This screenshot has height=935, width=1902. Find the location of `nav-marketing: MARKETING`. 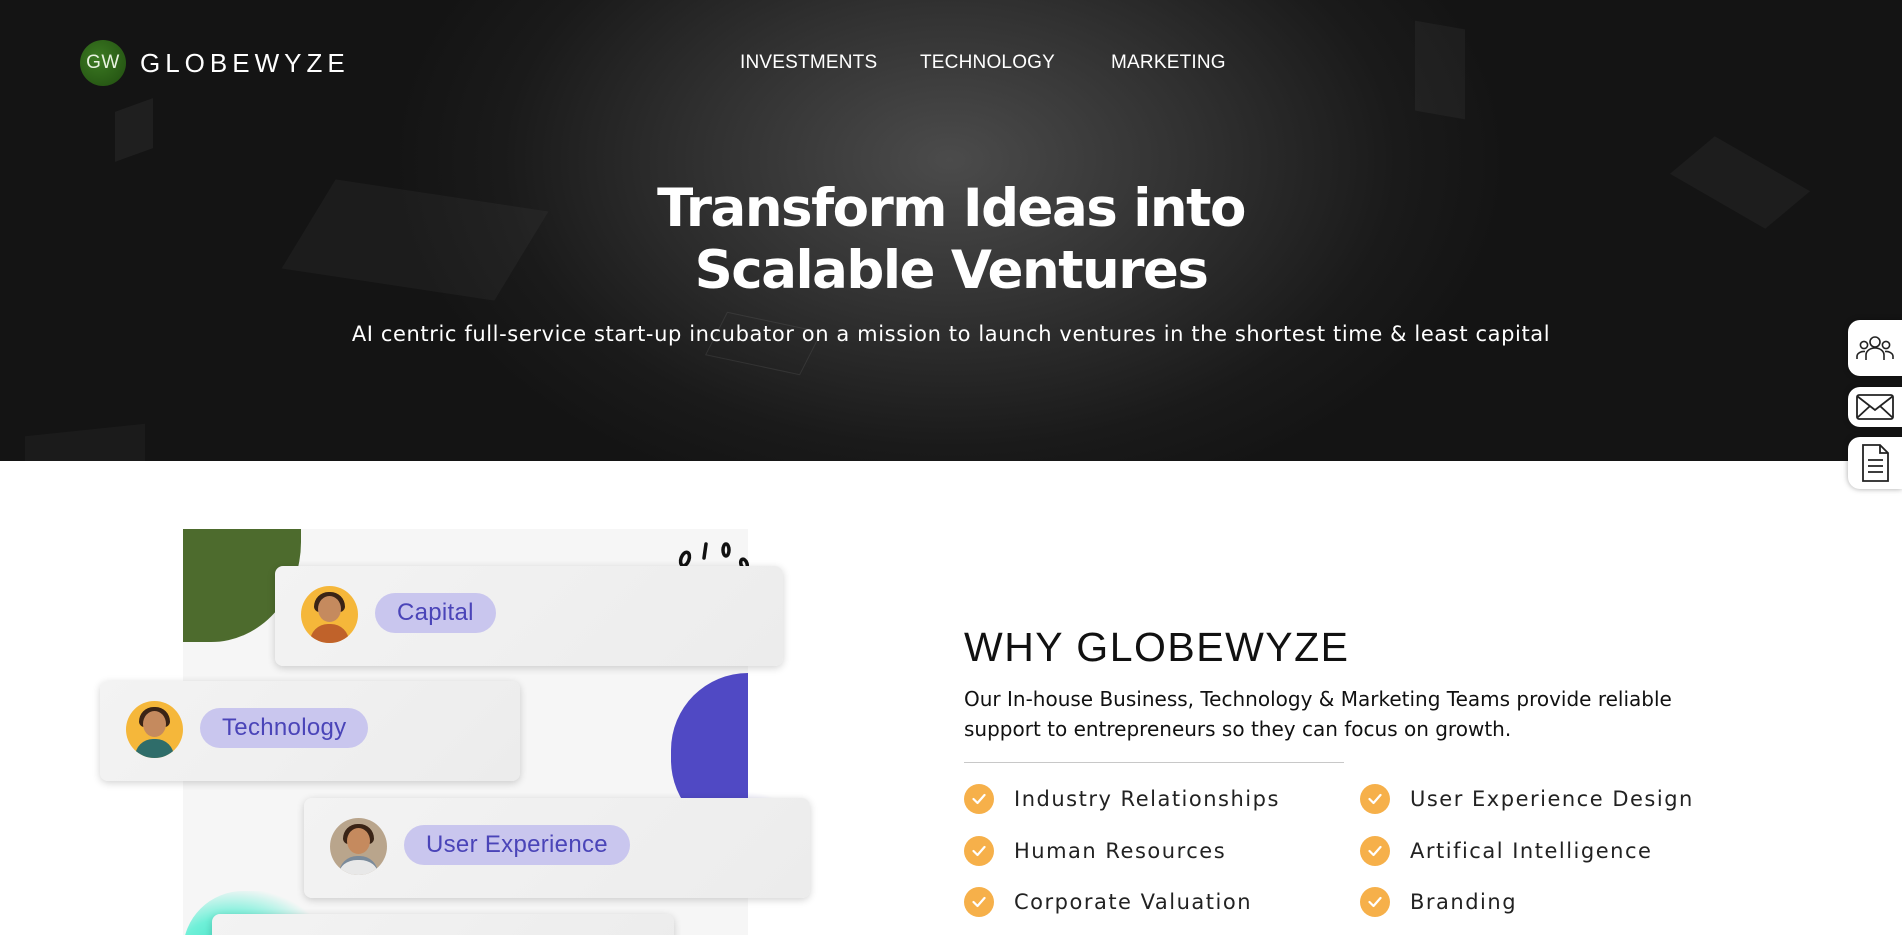

nav-marketing: MARKETING is located at coordinates (1168, 63).